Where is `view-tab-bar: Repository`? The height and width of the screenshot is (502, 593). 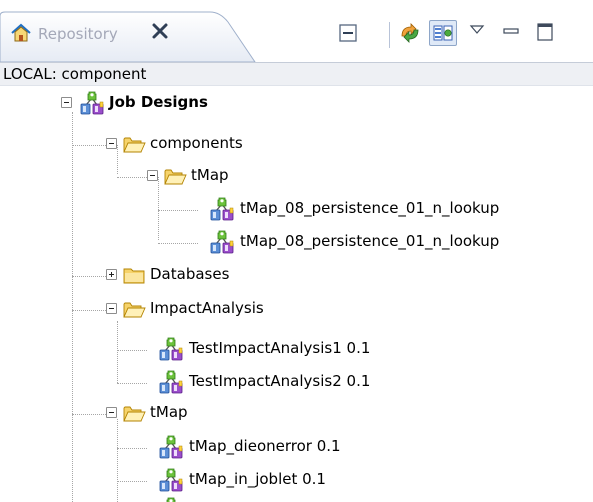 view-tab-bar: Repository is located at coordinates (296, 31).